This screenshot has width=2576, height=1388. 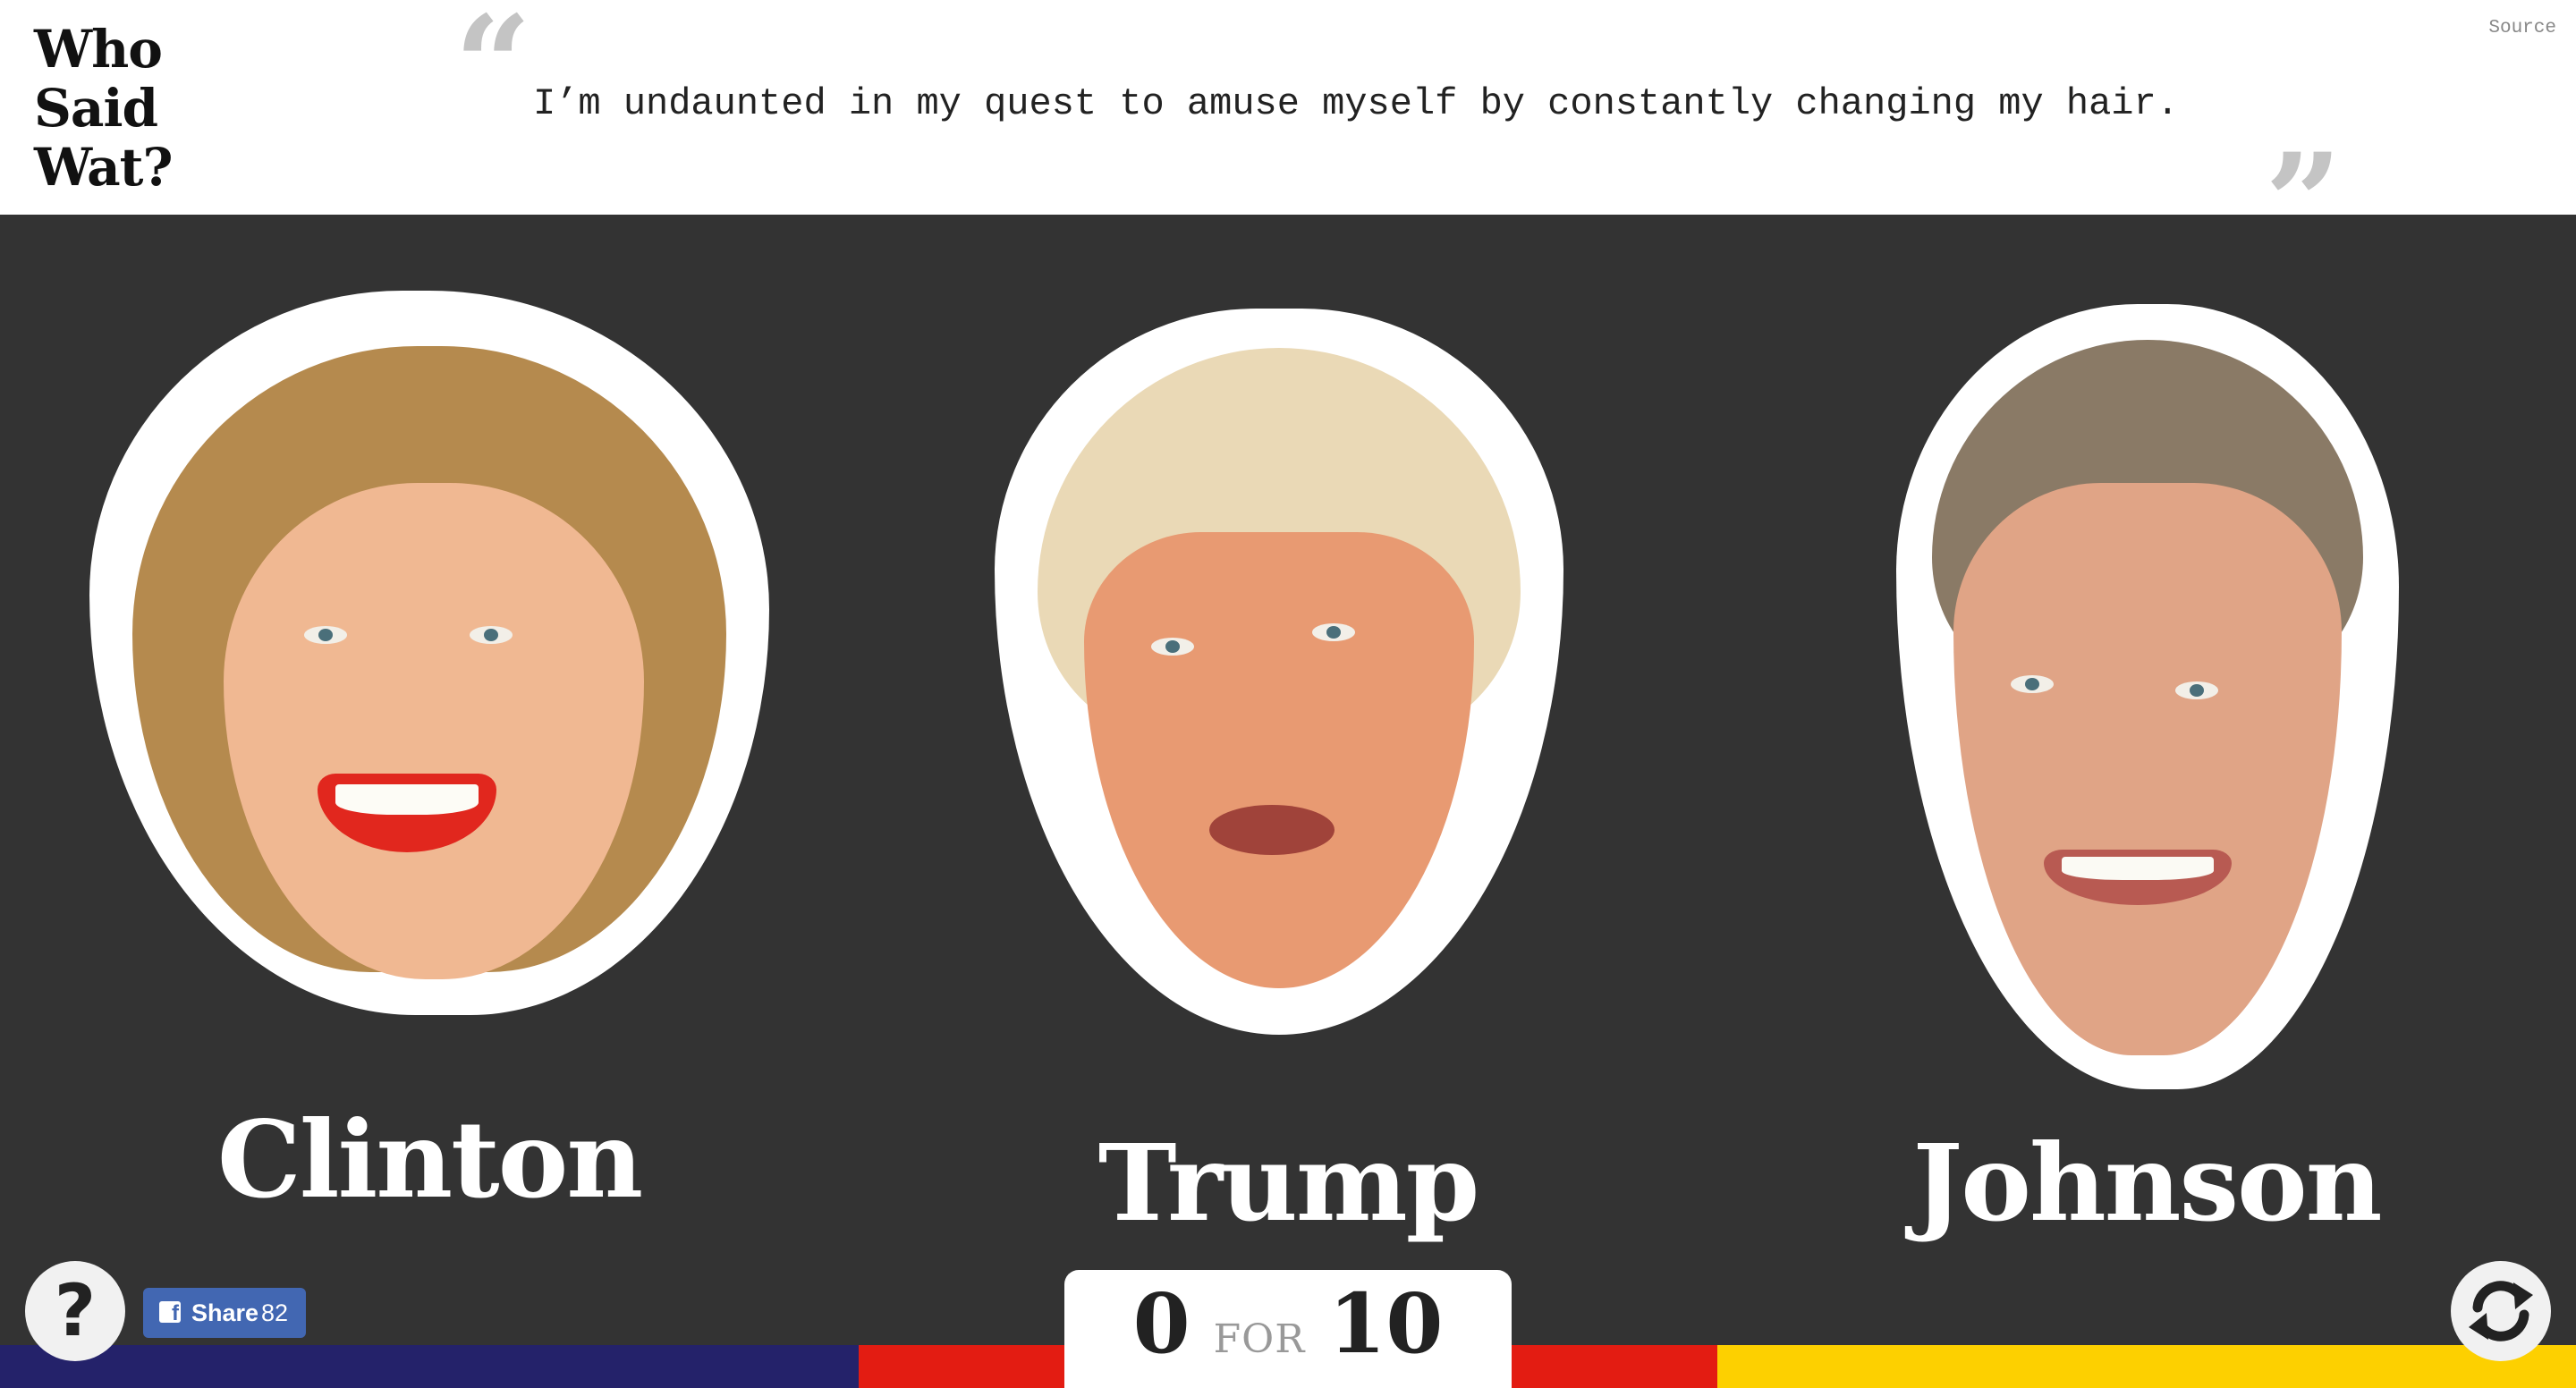 What do you see at coordinates (1386, 1324) in the screenshot?
I see `score-total: 10` at bounding box center [1386, 1324].